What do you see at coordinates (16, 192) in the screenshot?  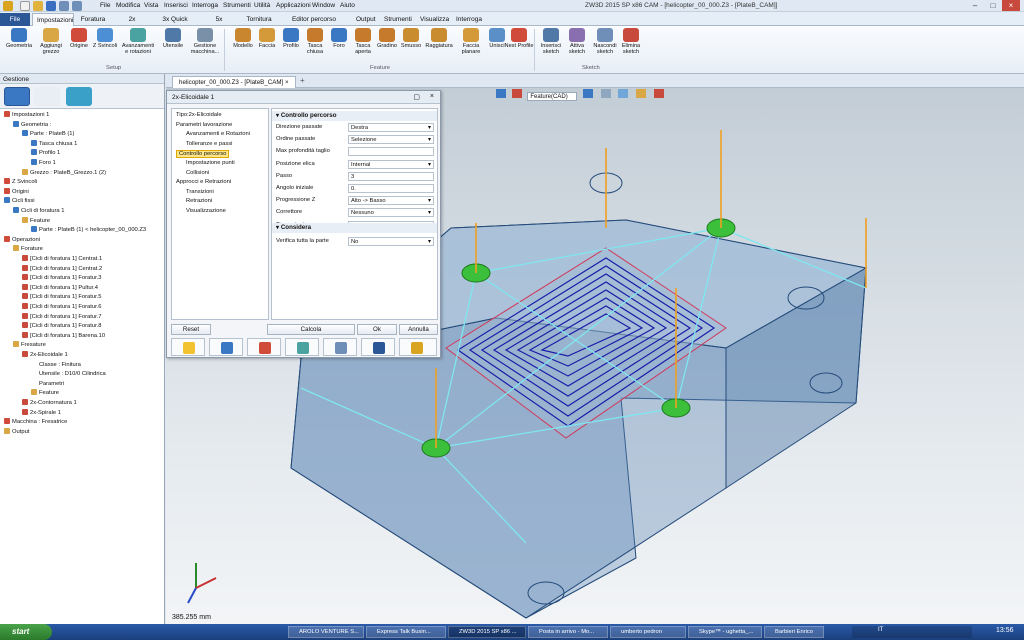 I see `tree-item: Origini` at bounding box center [16, 192].